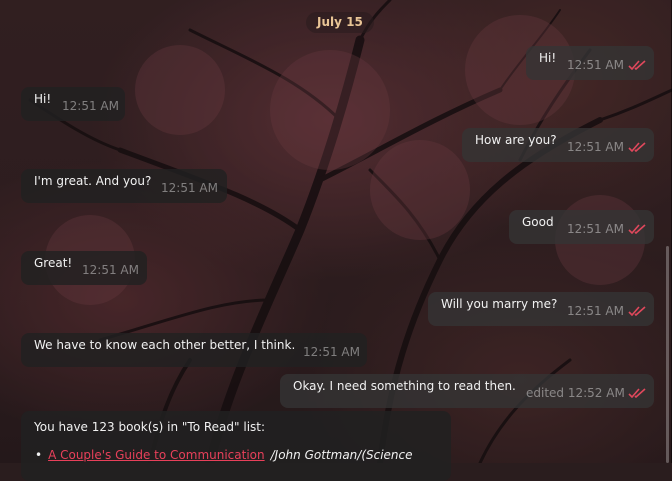 This screenshot has height=481, width=672. Describe the element at coordinates (340, 22) in the screenshot. I see `date-separator: July 15` at that location.